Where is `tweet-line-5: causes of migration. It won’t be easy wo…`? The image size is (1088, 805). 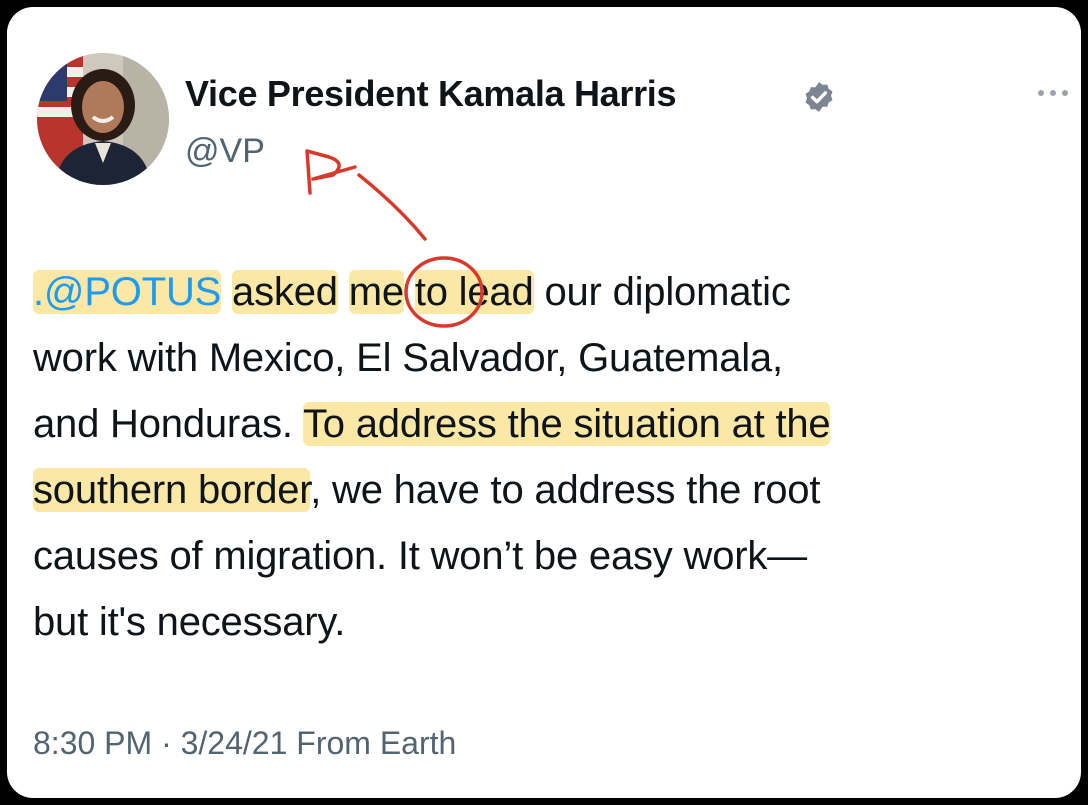
tweet-line-5: causes of migration. It won’t be easy wo… is located at coordinates (420, 556).